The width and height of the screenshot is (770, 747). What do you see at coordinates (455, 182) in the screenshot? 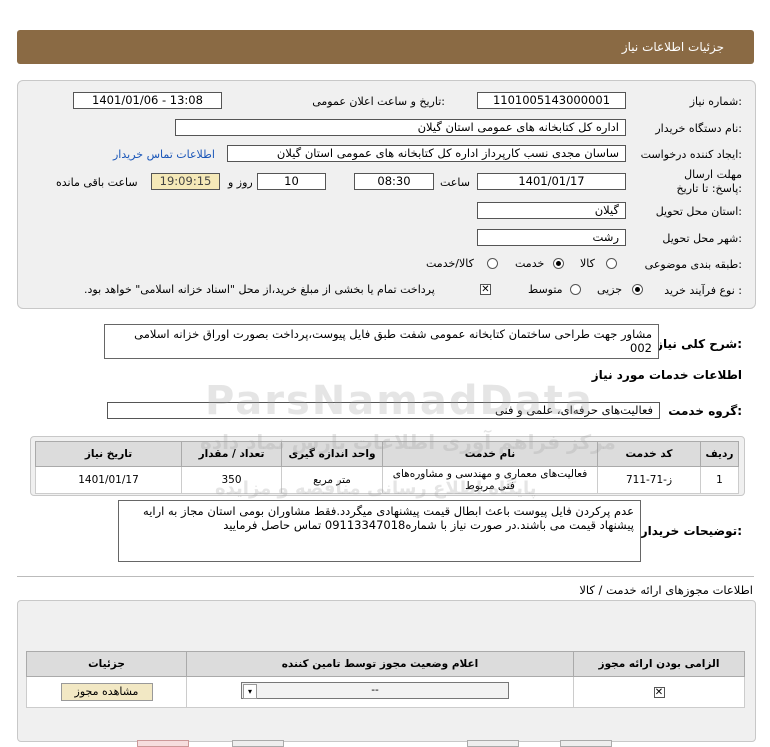
I see `deadline-time-label: ساعت` at bounding box center [455, 182].